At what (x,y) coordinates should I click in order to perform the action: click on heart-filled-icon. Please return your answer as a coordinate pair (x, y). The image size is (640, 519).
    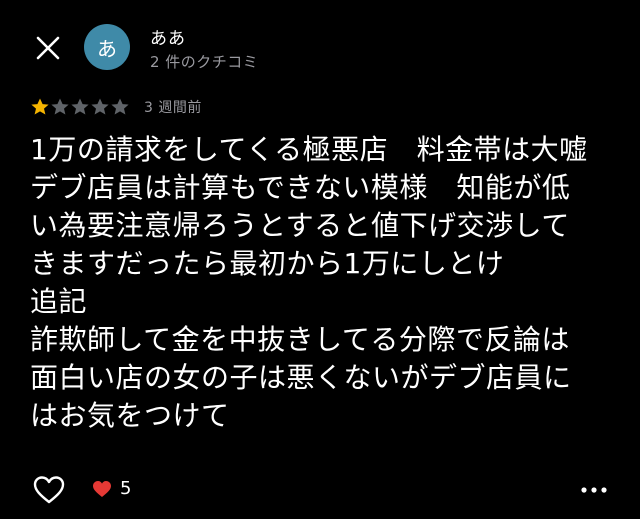
    Looking at the image, I should click on (102, 488).